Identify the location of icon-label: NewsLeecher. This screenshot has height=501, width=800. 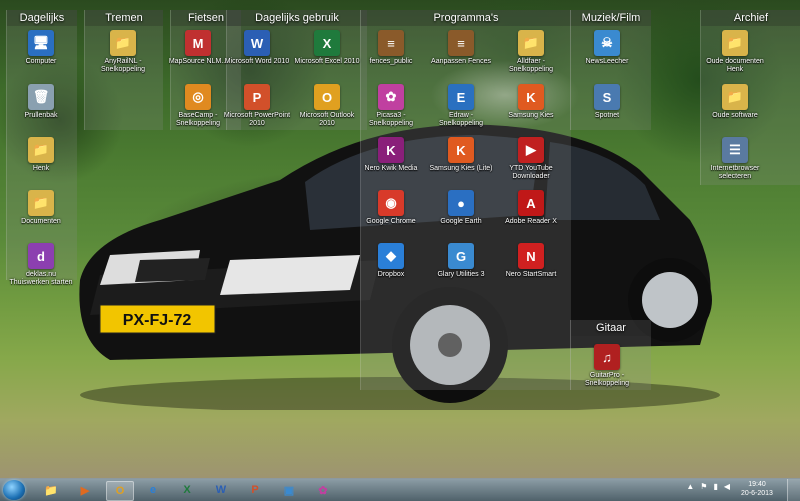
(607, 61).